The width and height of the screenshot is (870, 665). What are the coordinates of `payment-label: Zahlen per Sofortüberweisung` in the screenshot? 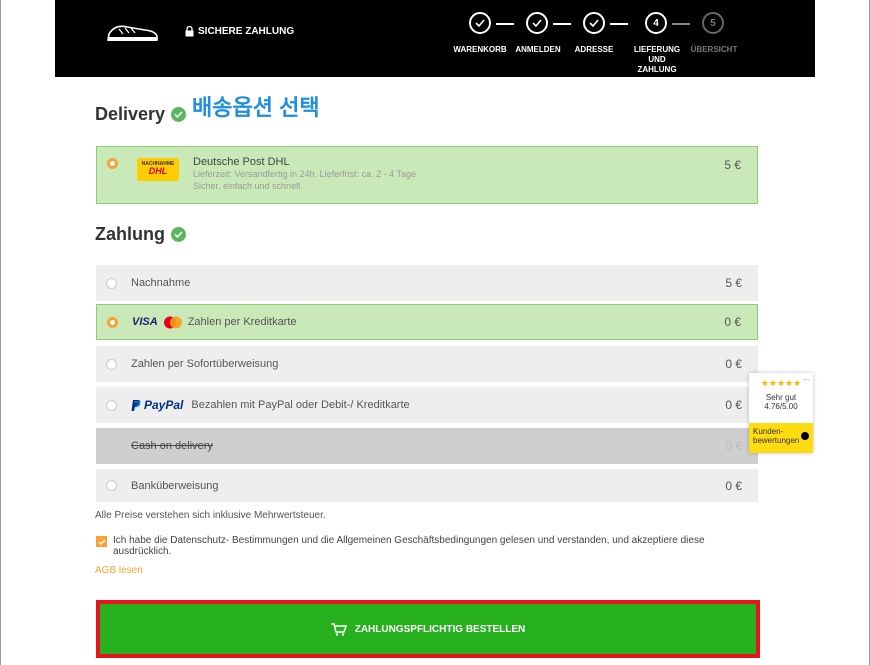 It's located at (205, 364).